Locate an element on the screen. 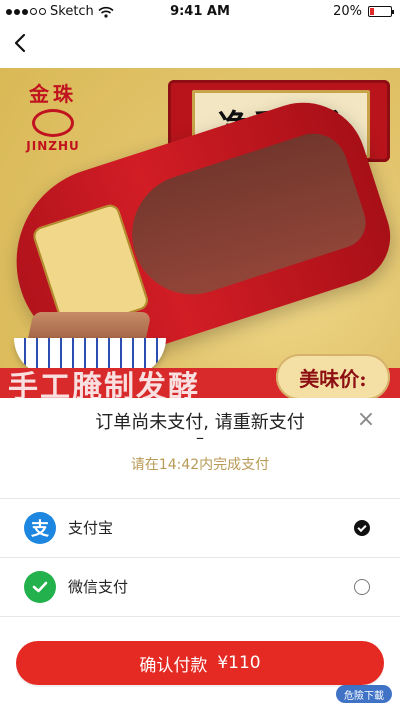 The image size is (400, 711). sheet-dash: – is located at coordinates (200, 437).